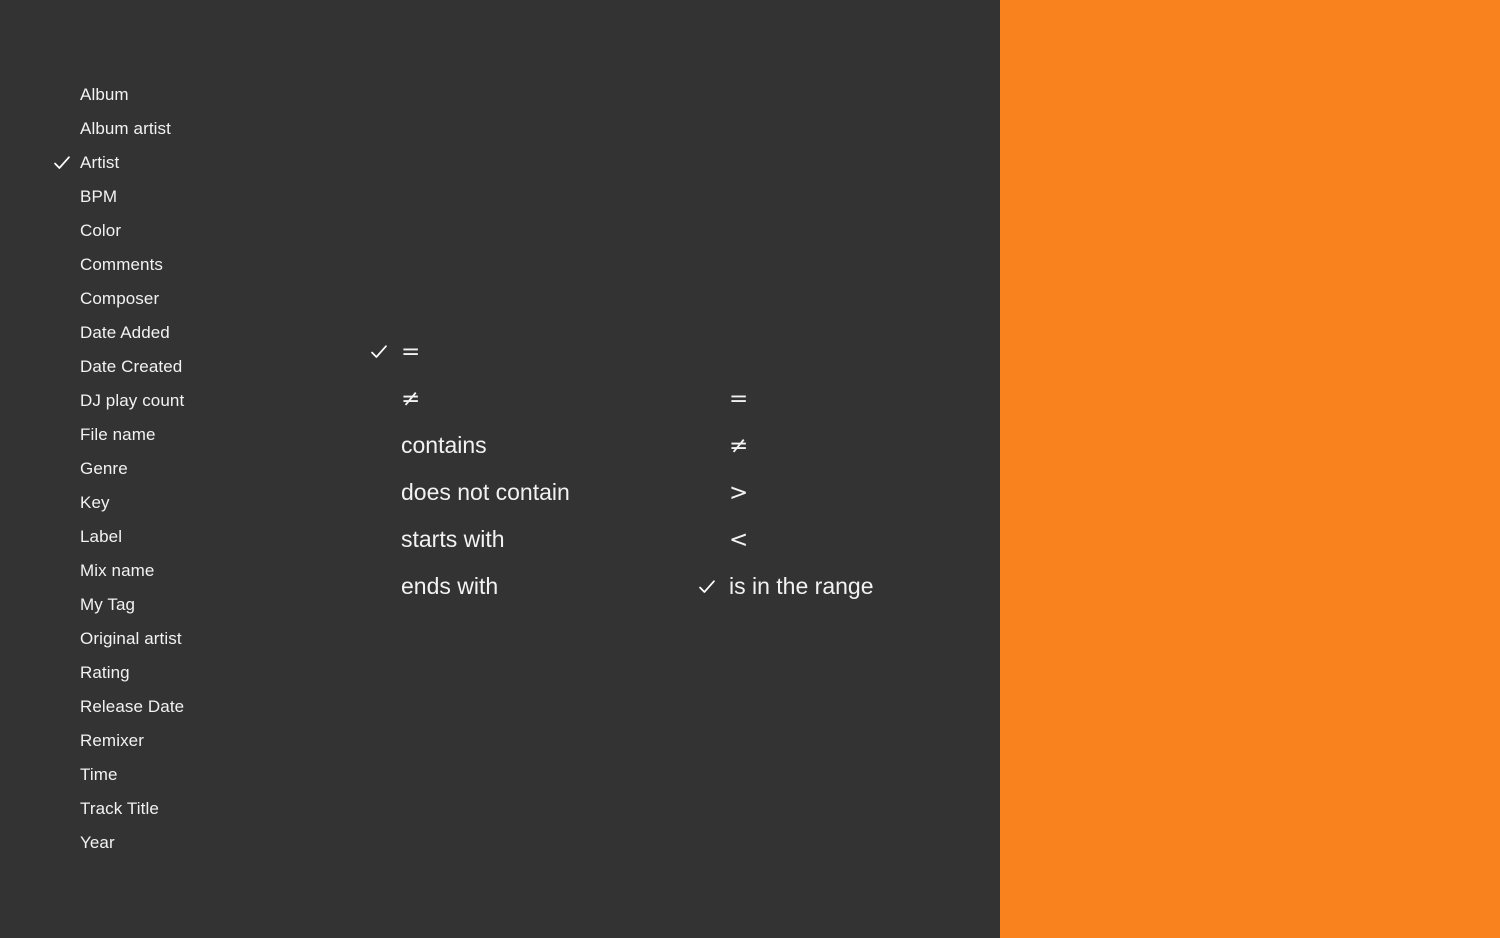 The height and width of the screenshot is (938, 1500). I want to click on menu-item-artist: Artist, so click(130, 163).